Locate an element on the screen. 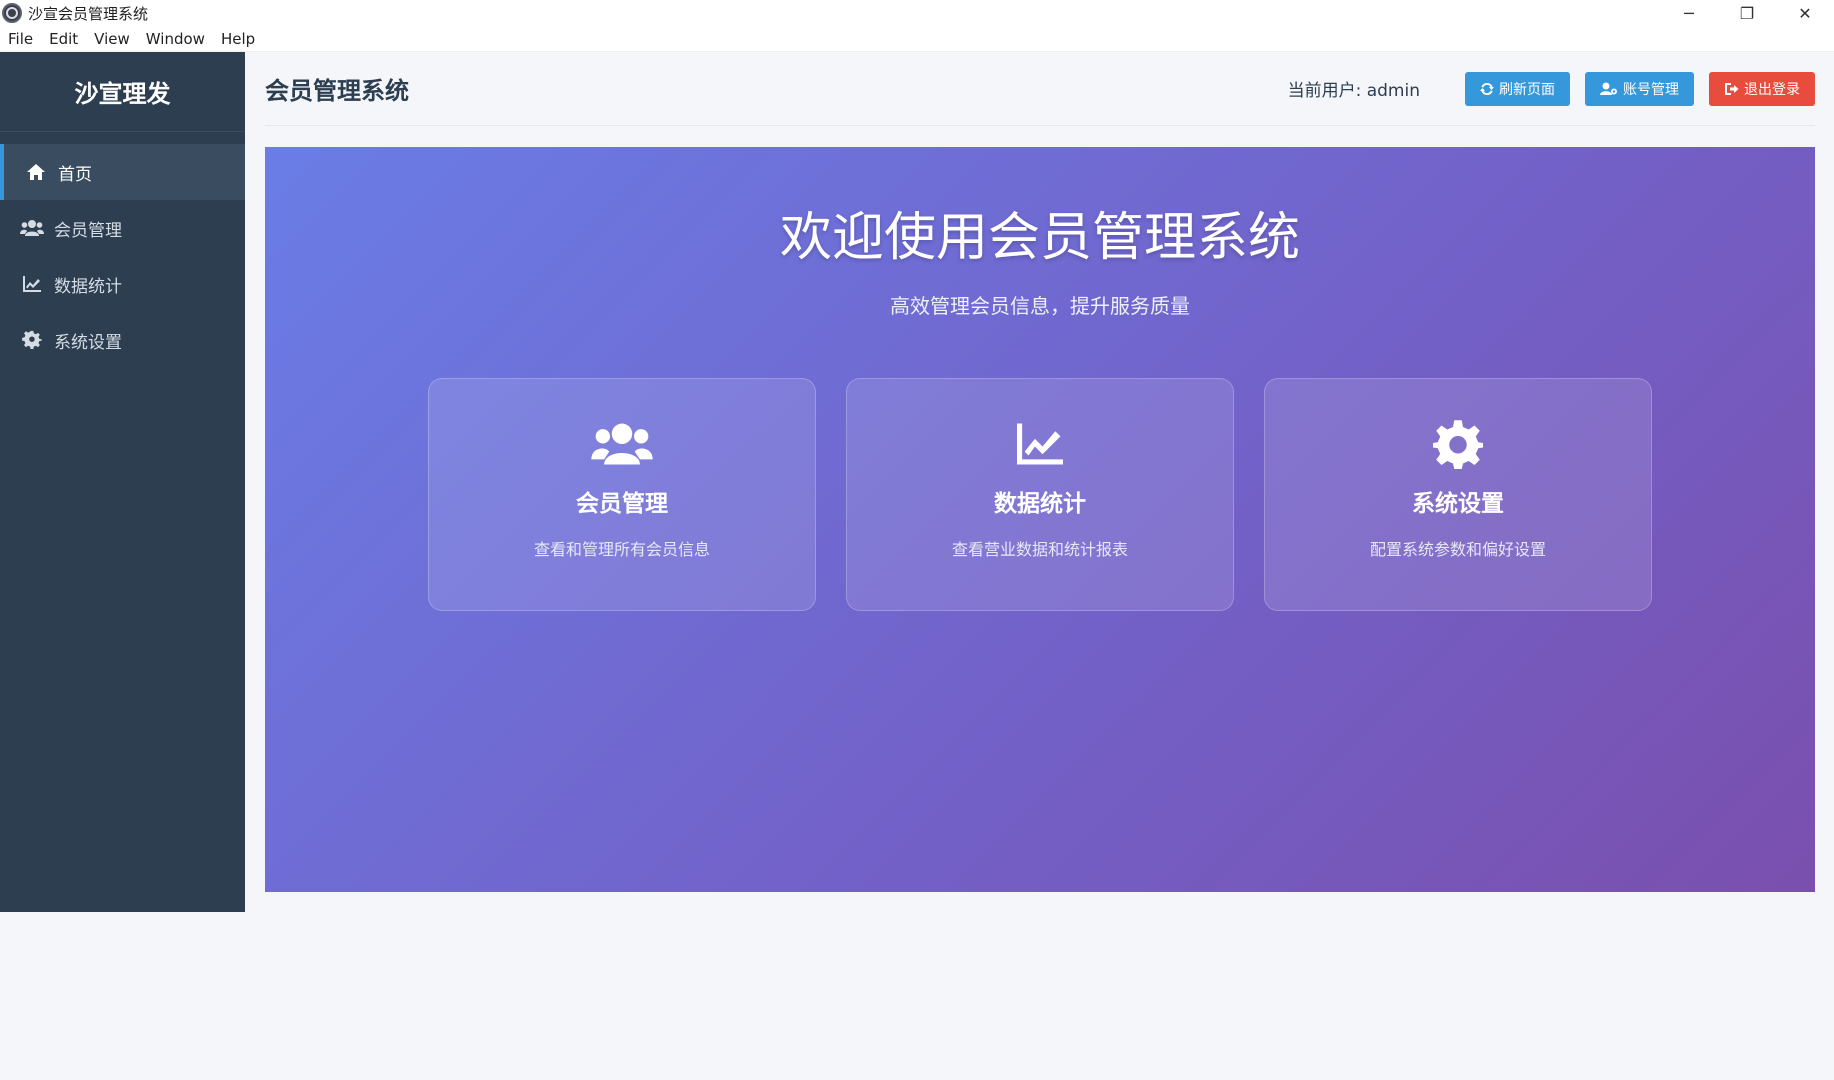  sidebar-item-statistics: 数据统计 is located at coordinates (122, 284).